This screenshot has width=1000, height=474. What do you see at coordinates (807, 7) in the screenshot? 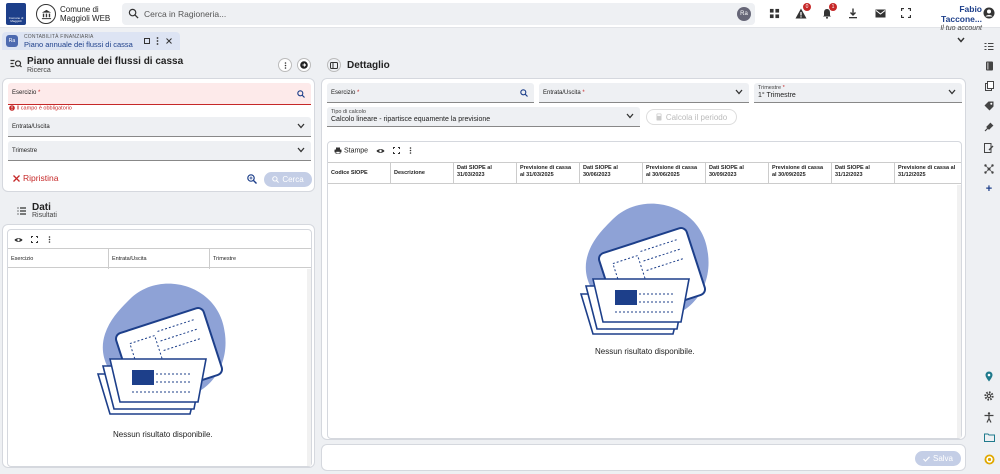
I see `alerts-badge: 0` at bounding box center [807, 7].